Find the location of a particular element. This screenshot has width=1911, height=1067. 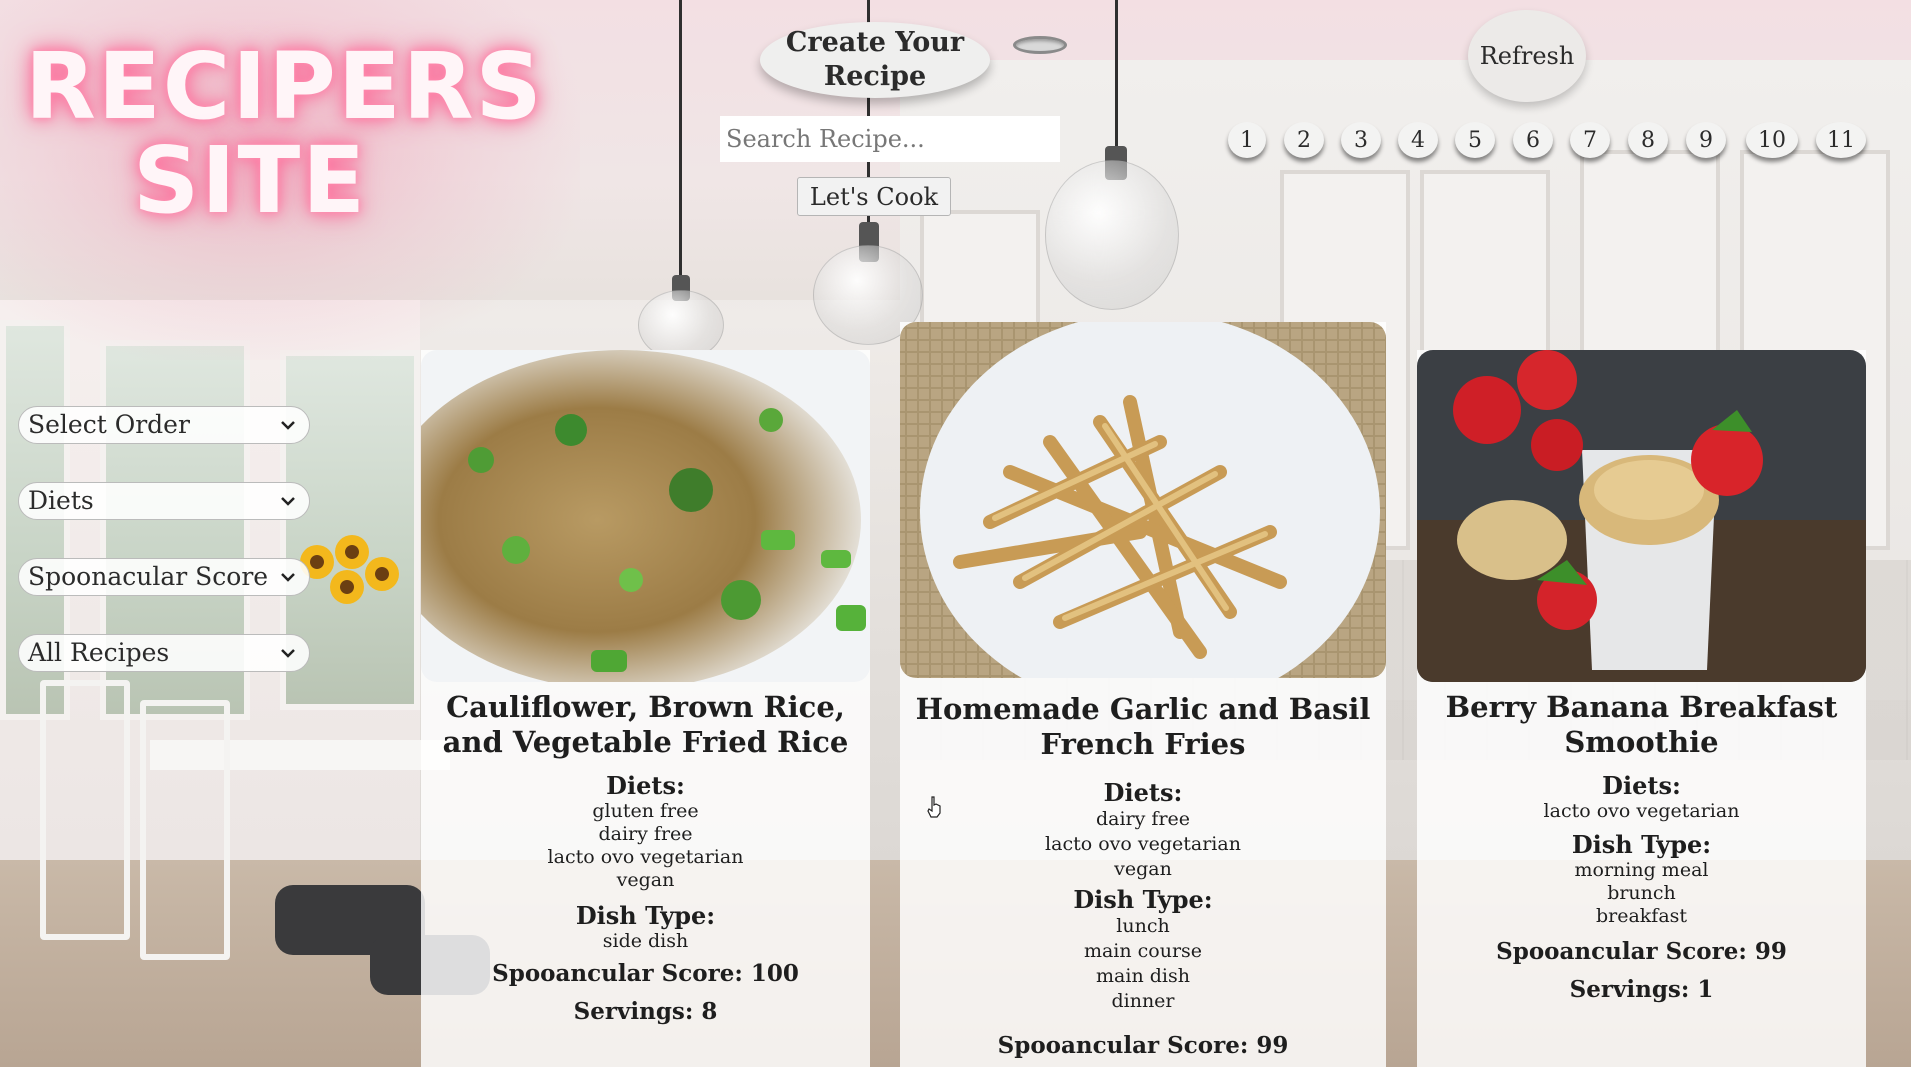

page-button: 9 is located at coordinates (1706, 140).